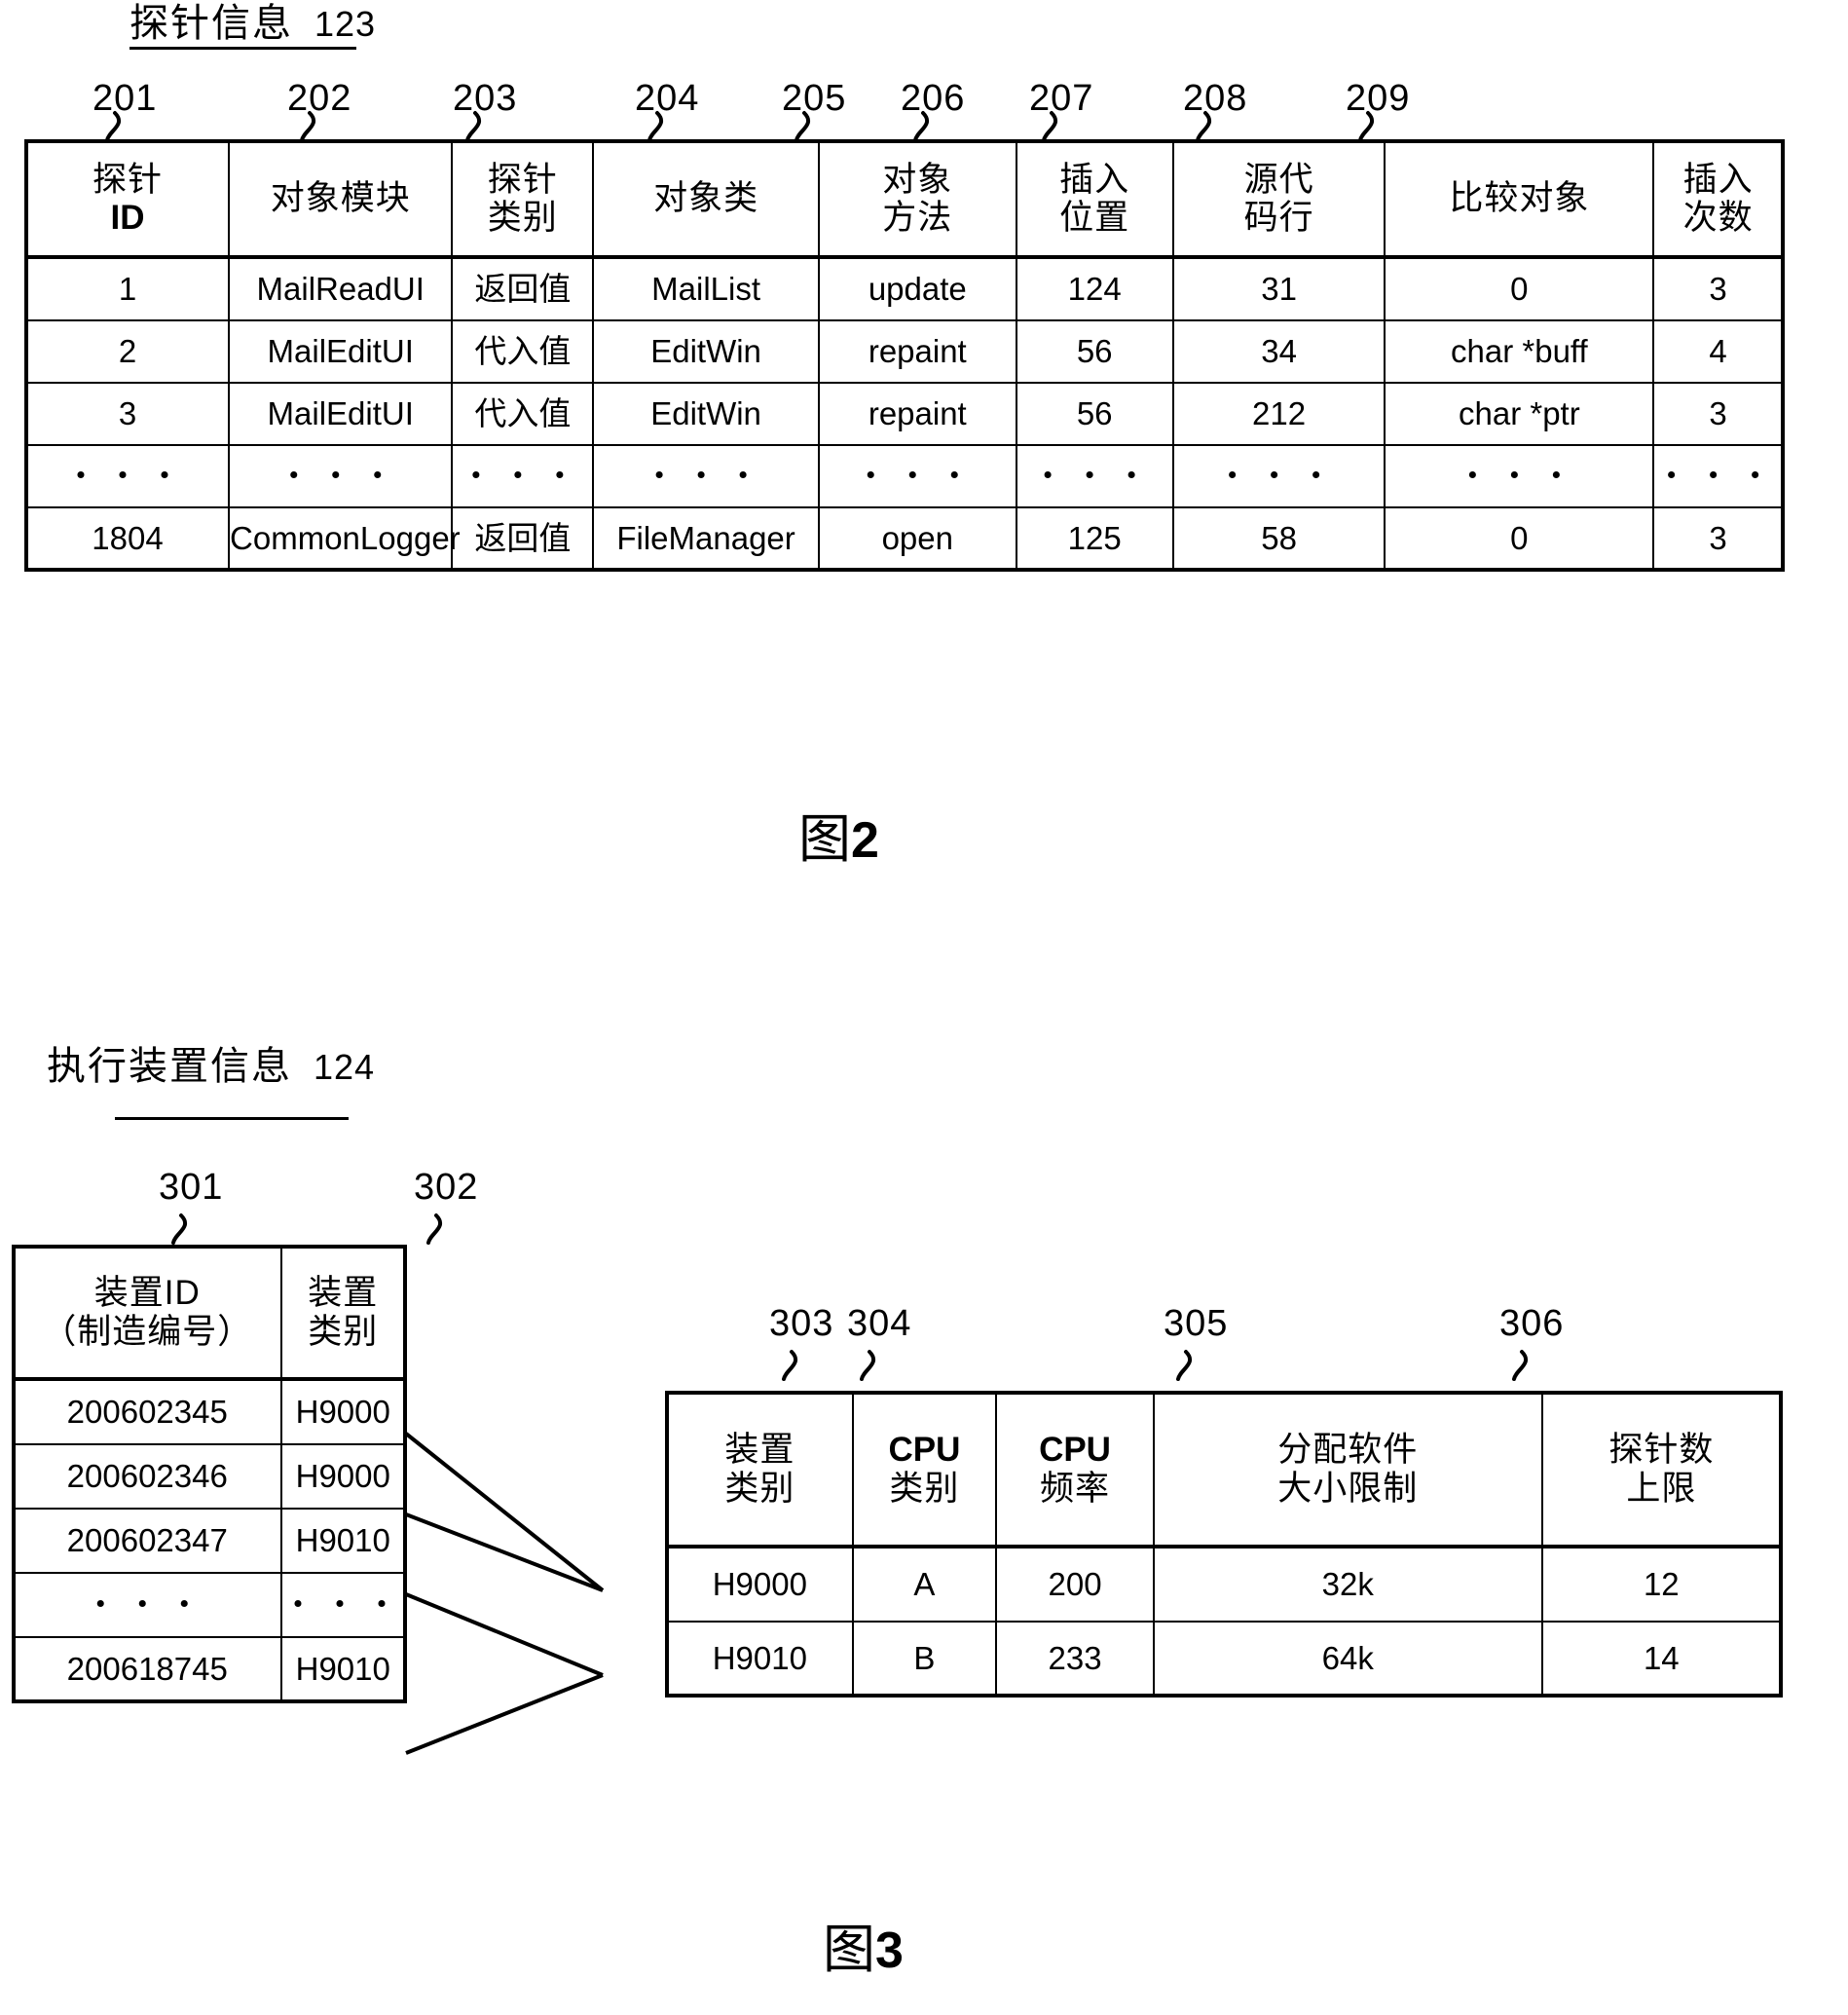 This screenshot has height=2015, width=1848. I want to click on col-header-cpu-type-line1: CPU, so click(924, 1450).